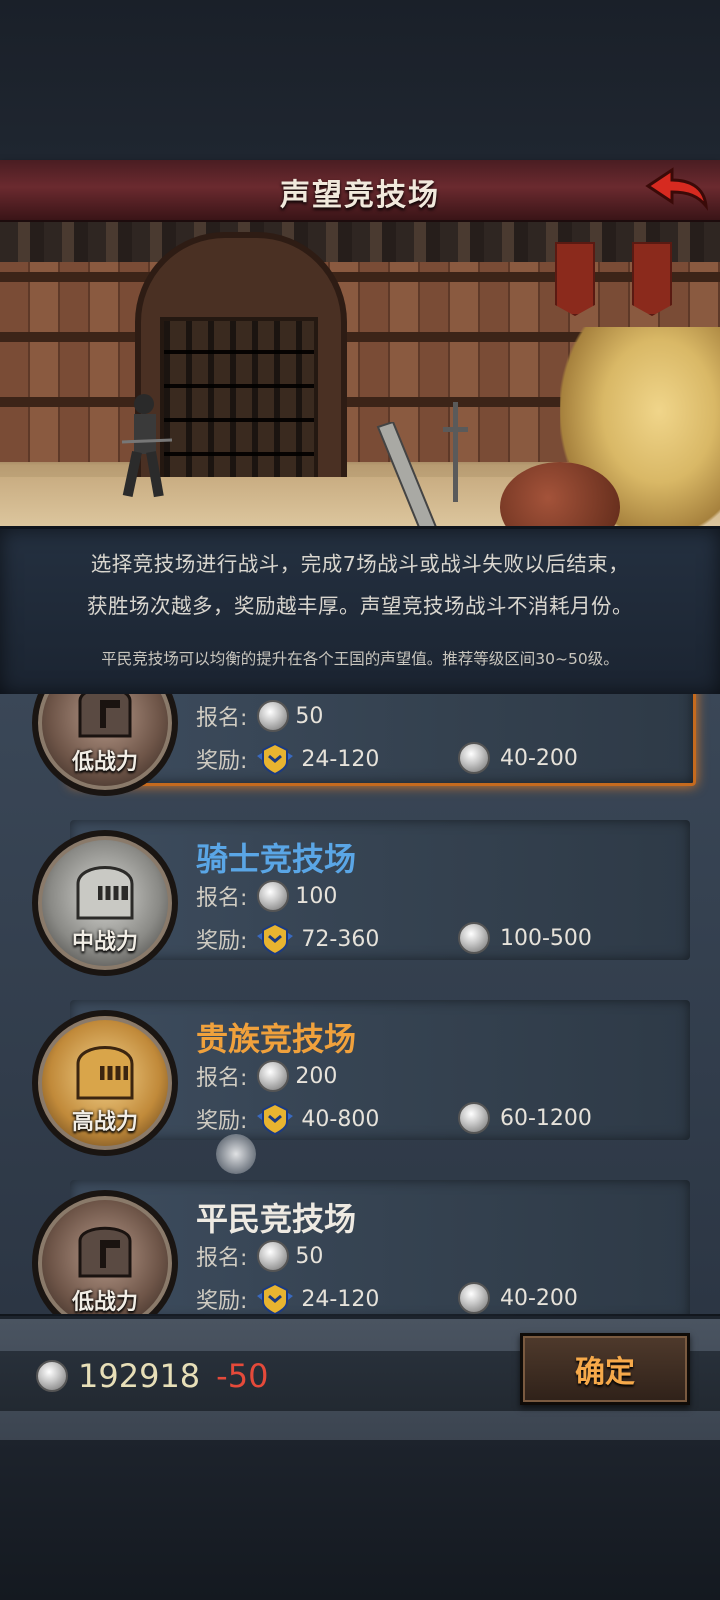 Image resolution: width=720 pixels, height=1600 pixels. I want to click on fee-value: 200, so click(316, 1076).